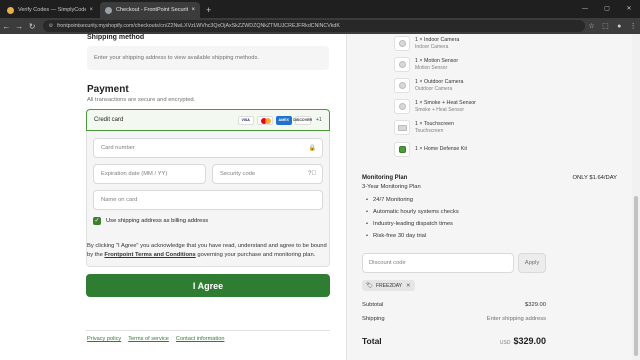 This screenshot has height=360, width=640. What do you see at coordinates (148, 339) in the screenshot?
I see `terms-of-service-link: Terms of service` at bounding box center [148, 339].